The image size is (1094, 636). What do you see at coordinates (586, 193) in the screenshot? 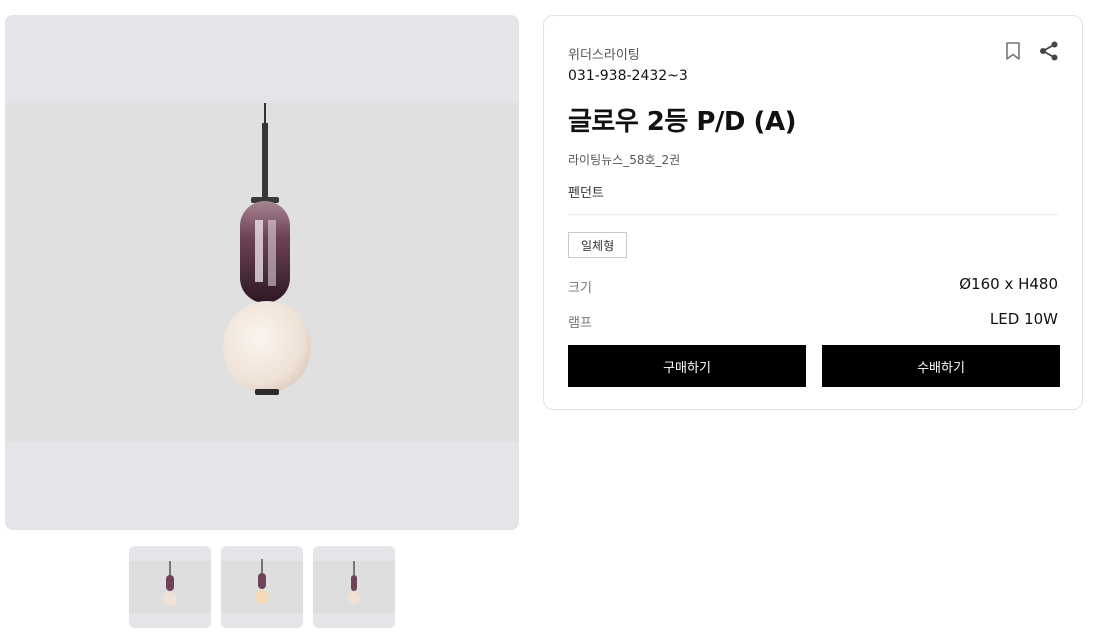
I see `product-category: 펜던트` at bounding box center [586, 193].